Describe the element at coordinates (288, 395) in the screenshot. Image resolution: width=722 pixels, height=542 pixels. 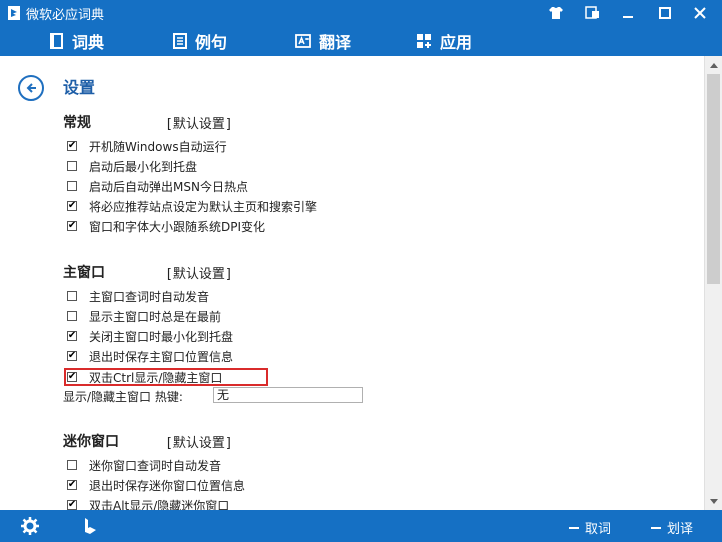
I see `hotkey-input: 无` at that location.